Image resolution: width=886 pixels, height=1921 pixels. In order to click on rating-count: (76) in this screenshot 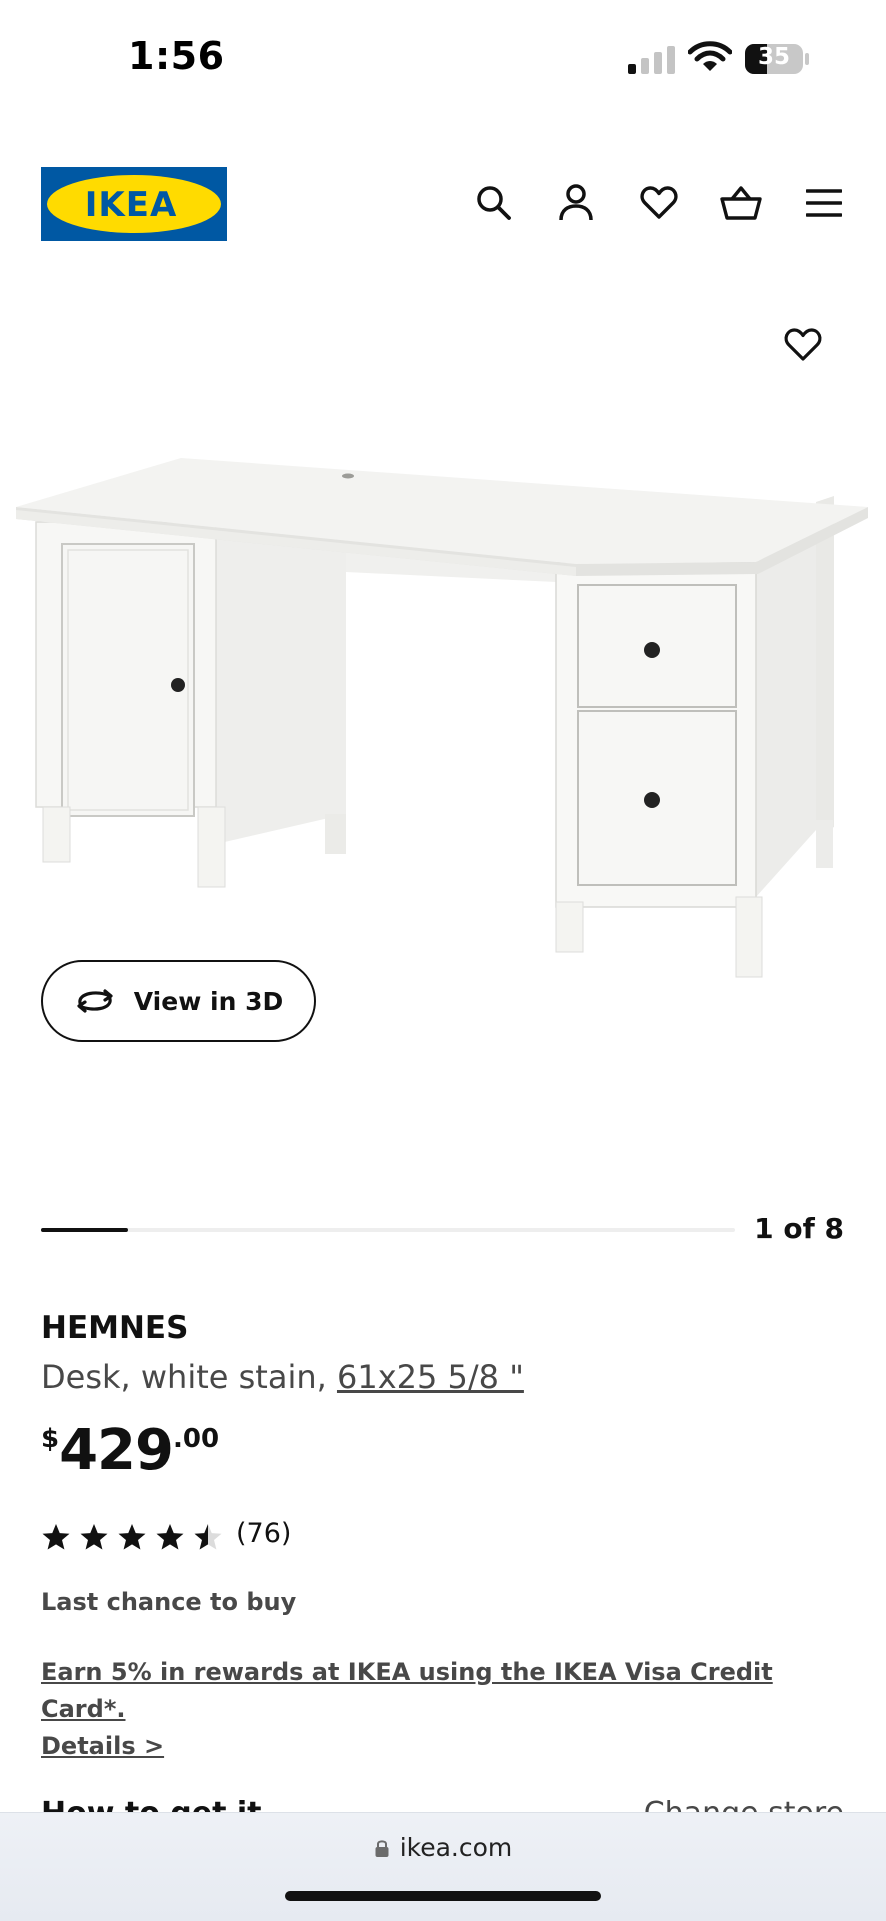, I will do `click(263, 1533)`.